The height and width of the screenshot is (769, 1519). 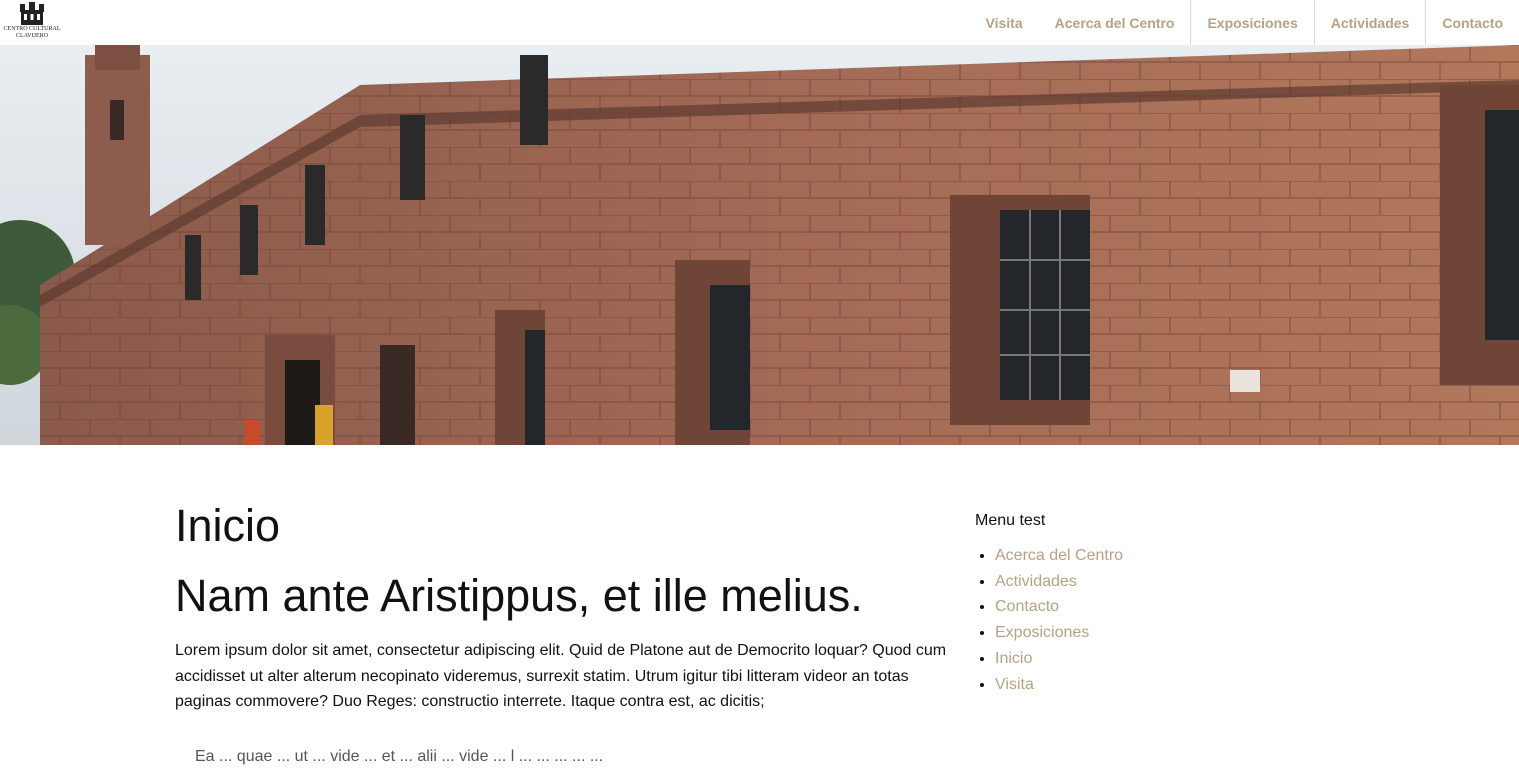 What do you see at coordinates (1115, 22) in the screenshot?
I see `nav-acerca-del-centro: Acerca del Centro` at bounding box center [1115, 22].